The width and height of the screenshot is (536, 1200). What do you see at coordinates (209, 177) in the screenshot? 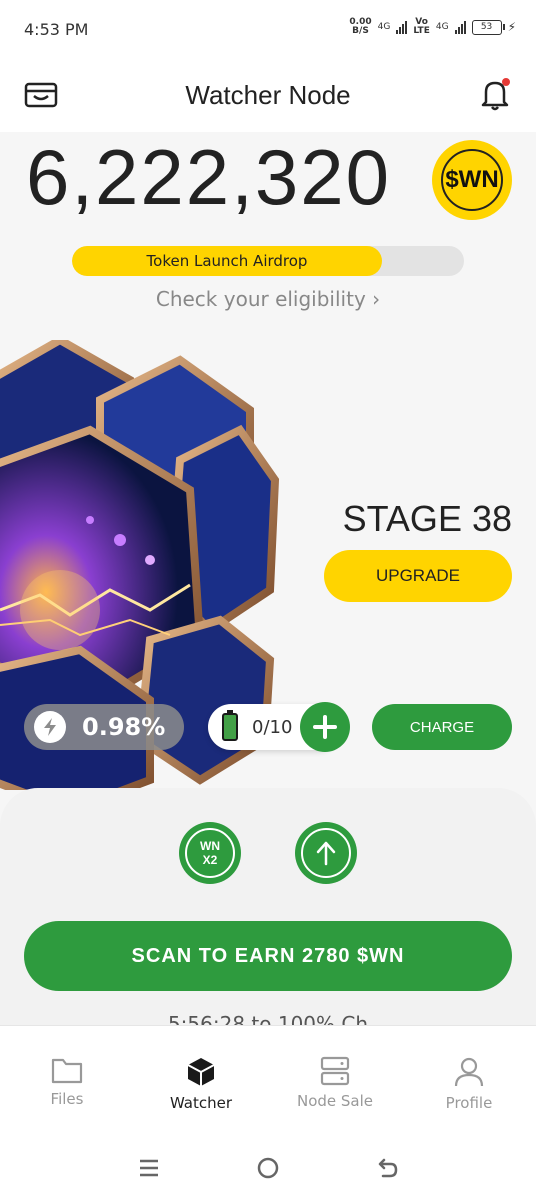
I see `balance-amount: 6,222,320` at bounding box center [209, 177].